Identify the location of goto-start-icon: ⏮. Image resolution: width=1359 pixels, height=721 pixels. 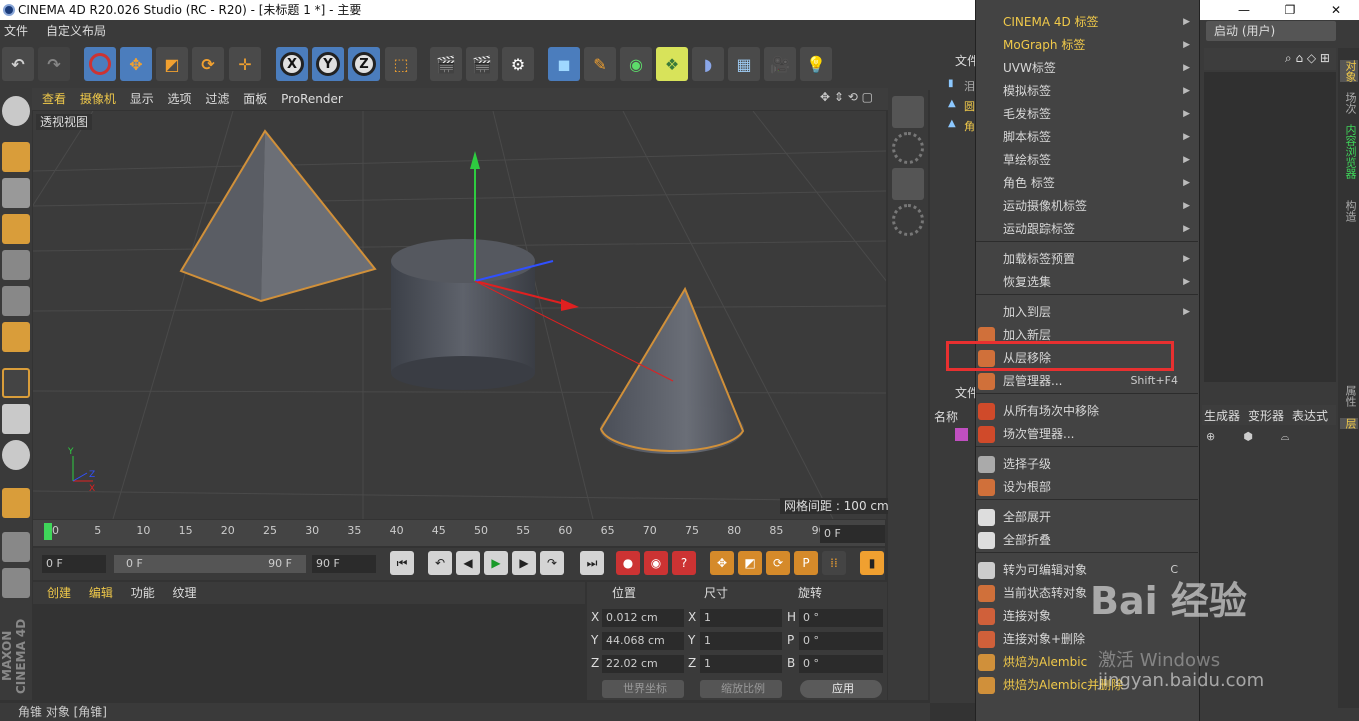
(402, 563).